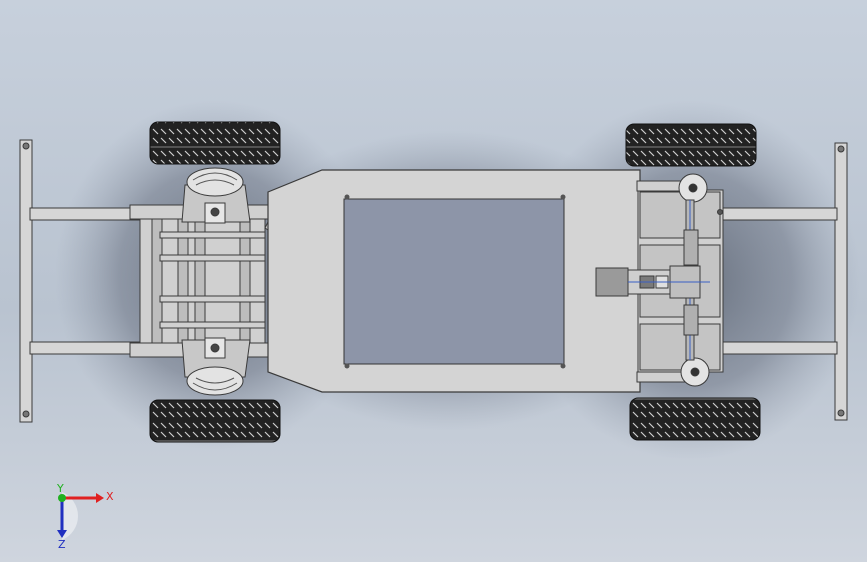  Describe the element at coordinates (110, 496) in the screenshot. I see `x-axis-label: X` at that location.